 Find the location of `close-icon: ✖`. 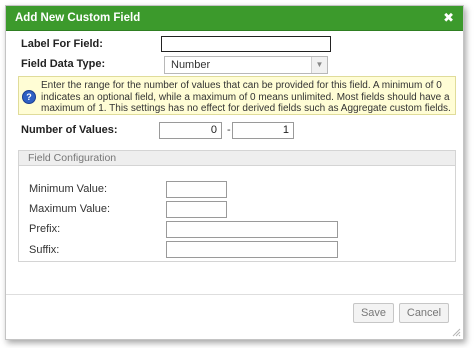

close-icon: ✖ is located at coordinates (448, 18).